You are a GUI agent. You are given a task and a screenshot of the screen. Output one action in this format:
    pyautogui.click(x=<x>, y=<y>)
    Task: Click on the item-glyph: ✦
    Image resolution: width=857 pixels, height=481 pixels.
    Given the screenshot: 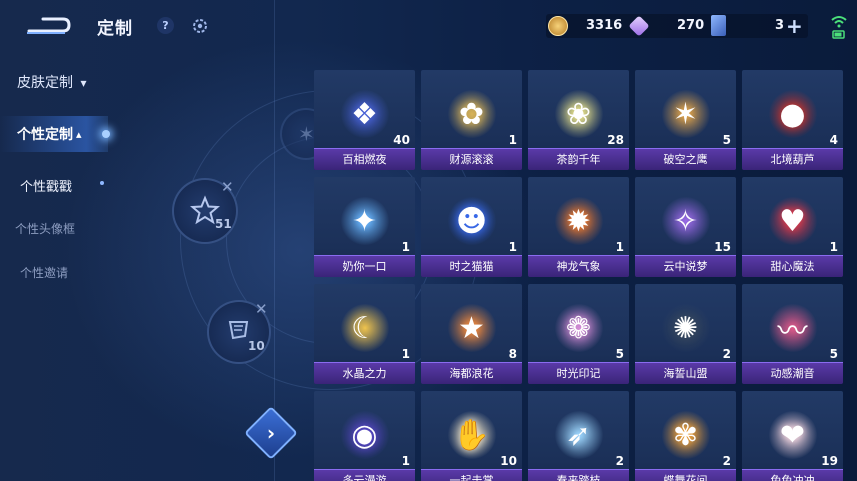 What is the action you would take?
    pyautogui.click(x=364, y=221)
    